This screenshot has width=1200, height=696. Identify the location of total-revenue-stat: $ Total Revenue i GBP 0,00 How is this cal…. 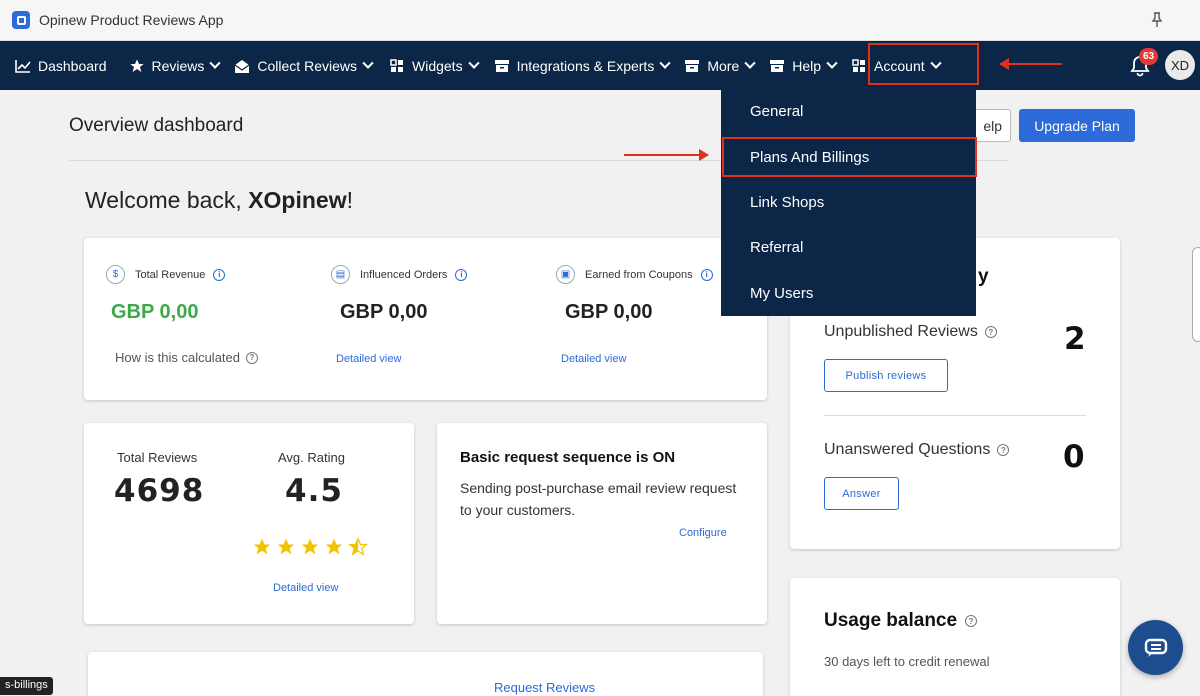
(182, 315).